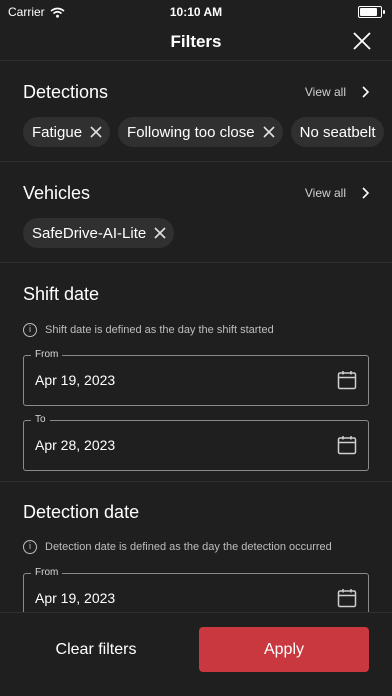 The width and height of the screenshot is (392, 696). I want to click on vehicles-view-all: View all, so click(337, 193).